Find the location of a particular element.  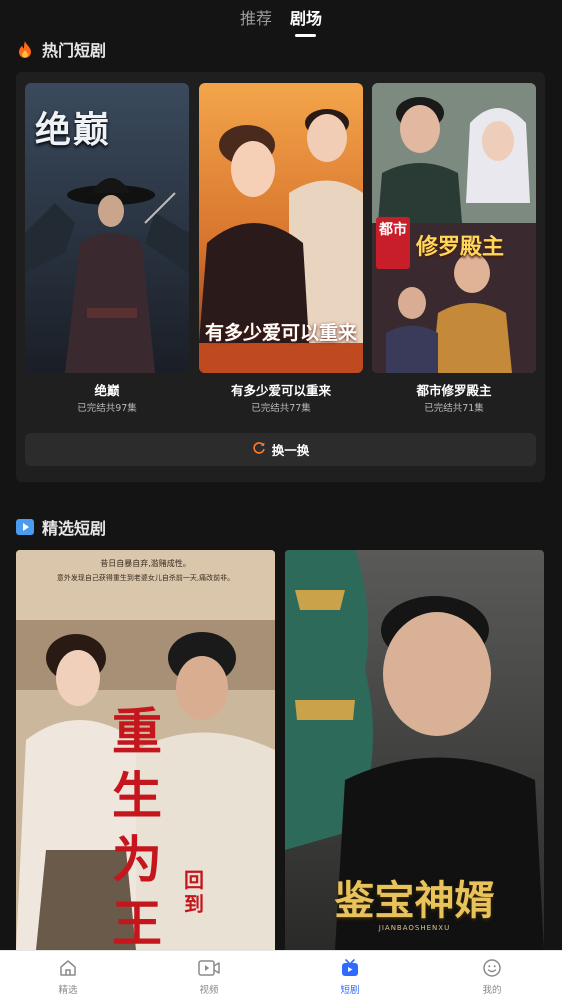

hot-section-title: 热门短剧 is located at coordinates (74, 50).